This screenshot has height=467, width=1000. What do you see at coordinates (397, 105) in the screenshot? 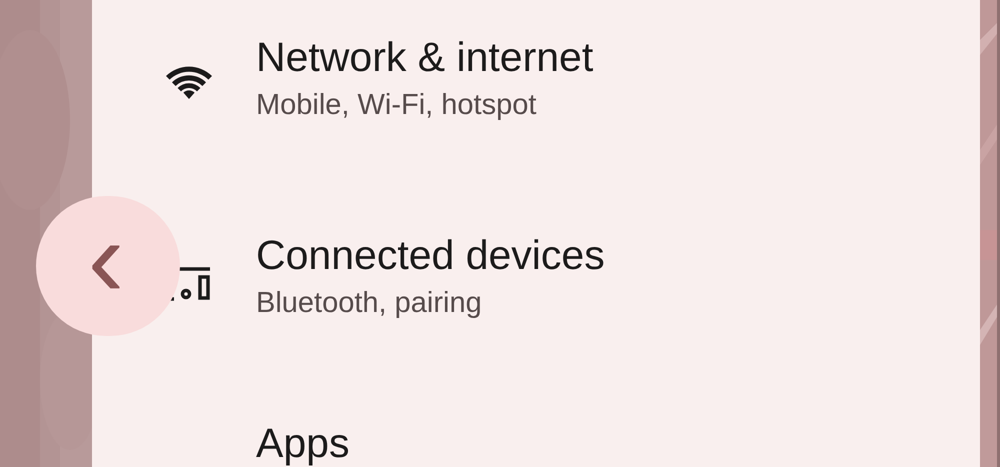
I see `setting-subtitle: Mobile, Wi-Fi, hotspot` at bounding box center [397, 105].